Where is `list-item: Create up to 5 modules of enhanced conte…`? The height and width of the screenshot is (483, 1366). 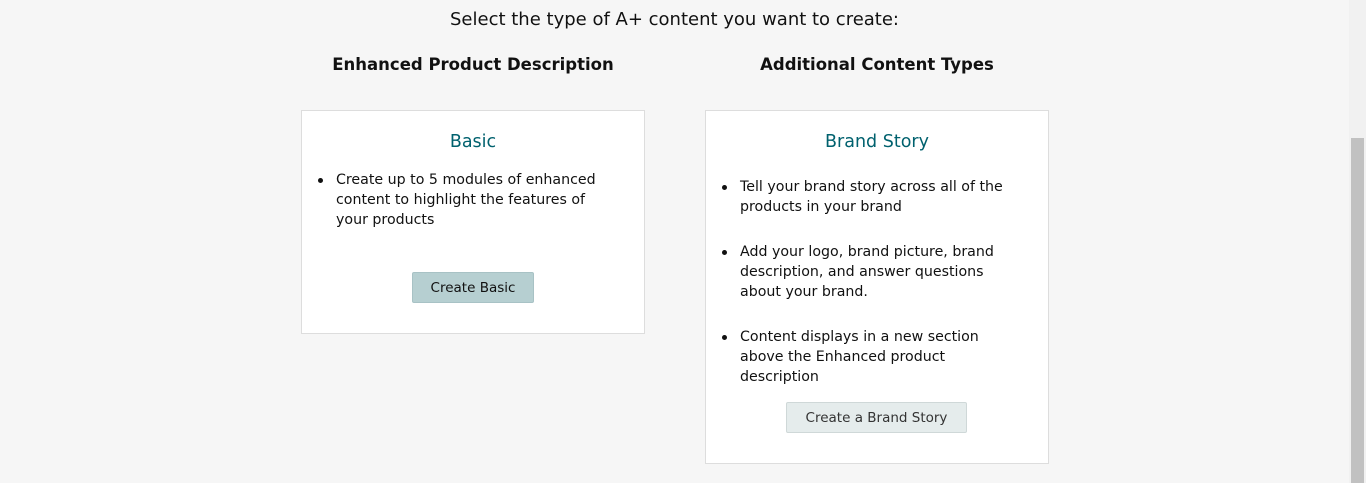 list-item: Create up to 5 modules of enhanced conte… is located at coordinates (481, 200).